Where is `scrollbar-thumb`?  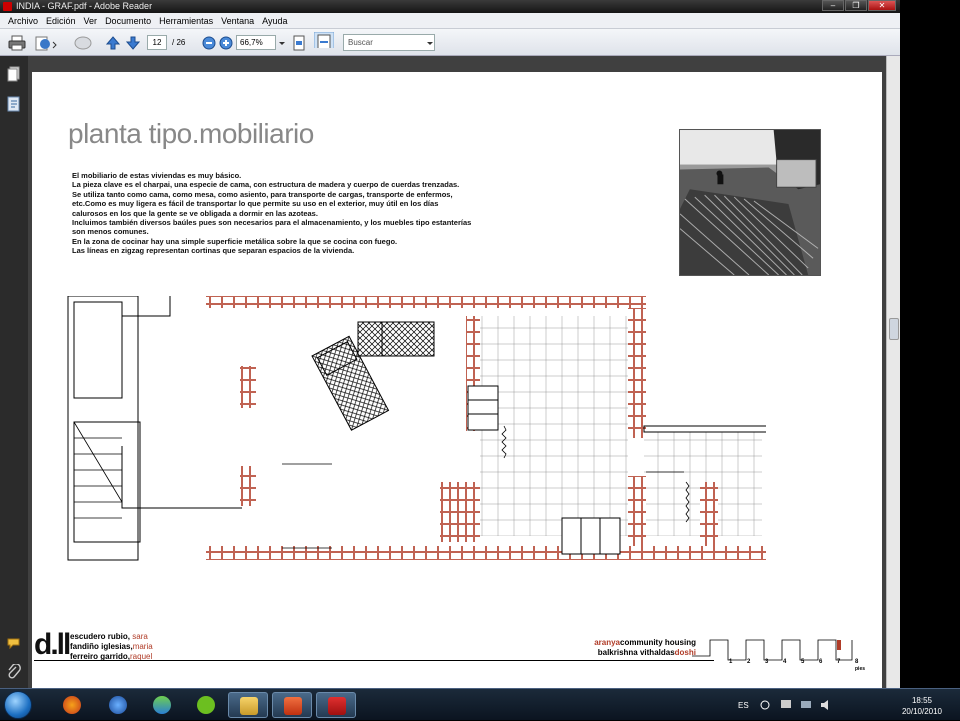
scrollbar-thumb is located at coordinates (894, 329).